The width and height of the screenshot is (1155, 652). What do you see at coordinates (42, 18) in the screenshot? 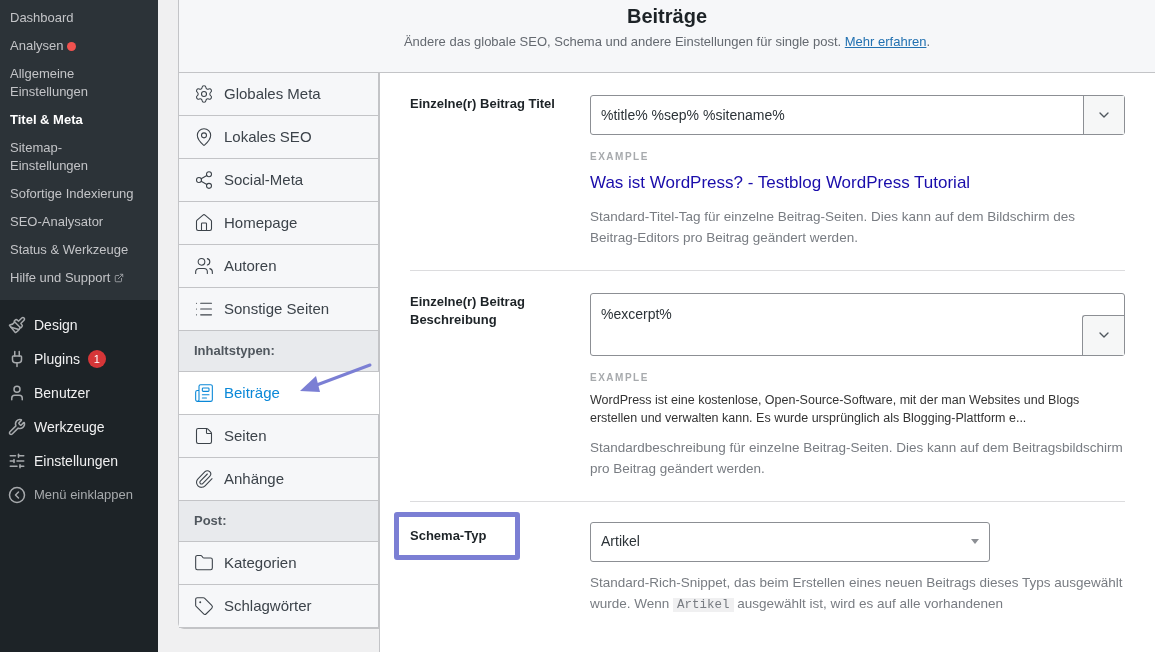
I see `submenu-item: Dashboard` at bounding box center [42, 18].